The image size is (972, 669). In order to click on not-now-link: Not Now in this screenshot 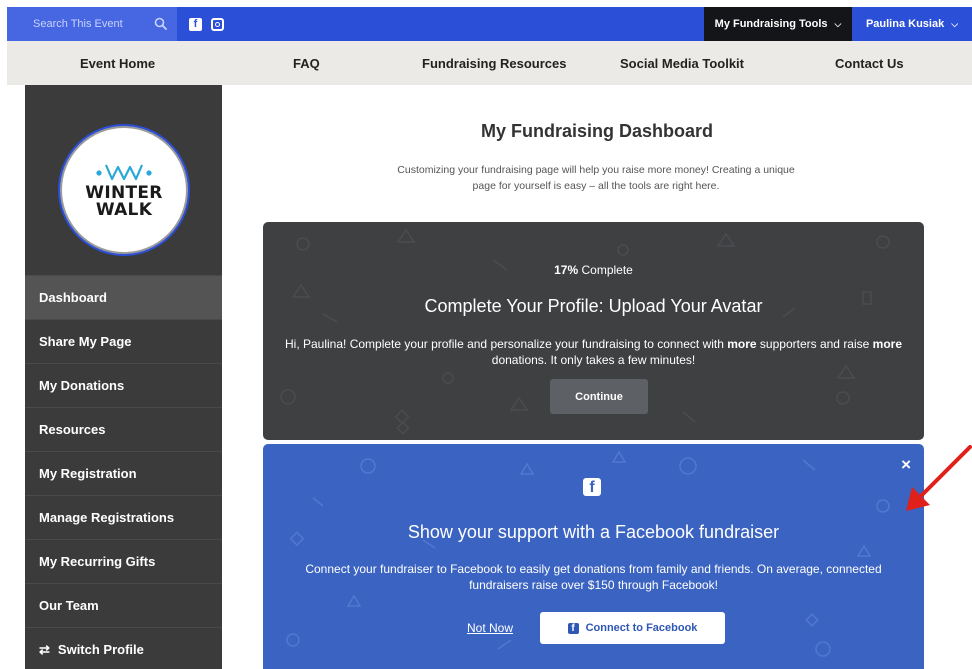, I will do `click(490, 628)`.